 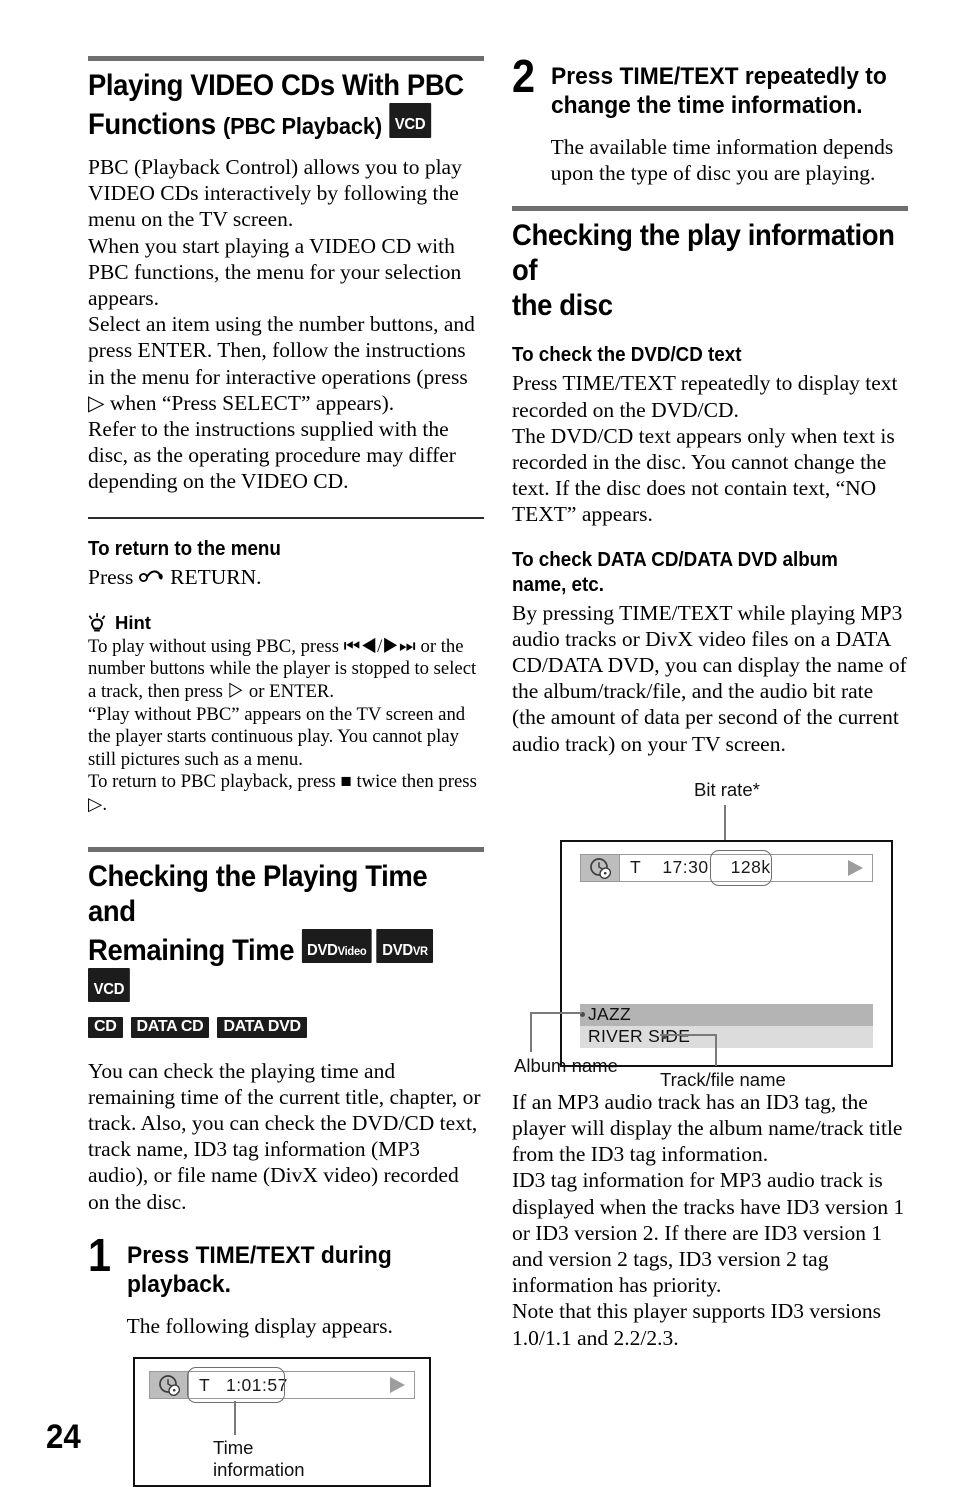 What do you see at coordinates (531, 1031) in the screenshot?
I see `album-leader-vertical` at bounding box center [531, 1031].